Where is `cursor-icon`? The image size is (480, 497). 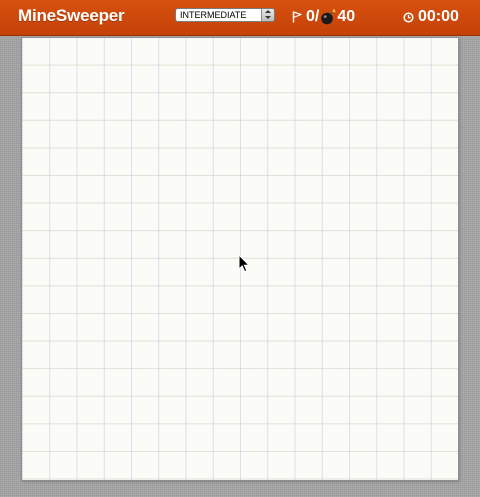 cursor-icon is located at coordinates (244, 263).